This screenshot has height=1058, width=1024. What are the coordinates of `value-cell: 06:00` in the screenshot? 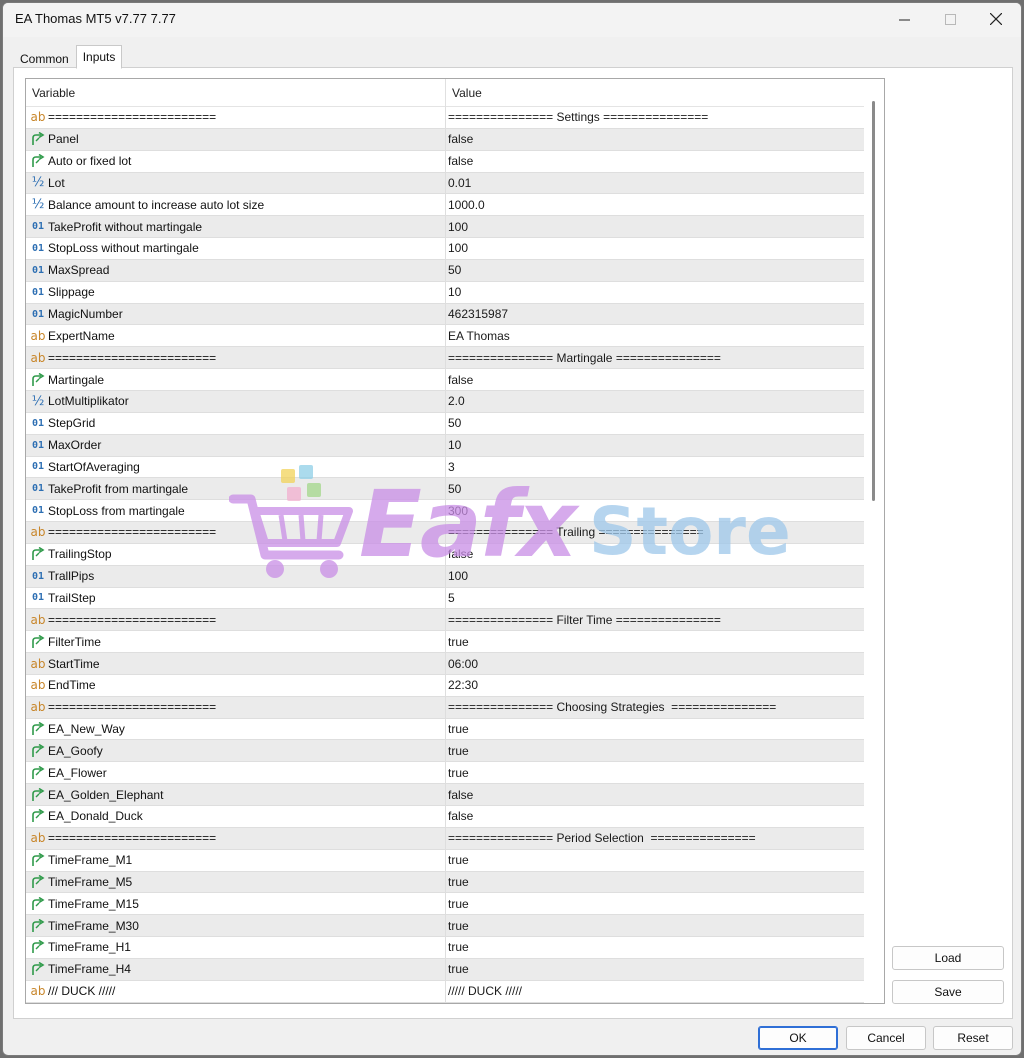 It's located at (655, 663).